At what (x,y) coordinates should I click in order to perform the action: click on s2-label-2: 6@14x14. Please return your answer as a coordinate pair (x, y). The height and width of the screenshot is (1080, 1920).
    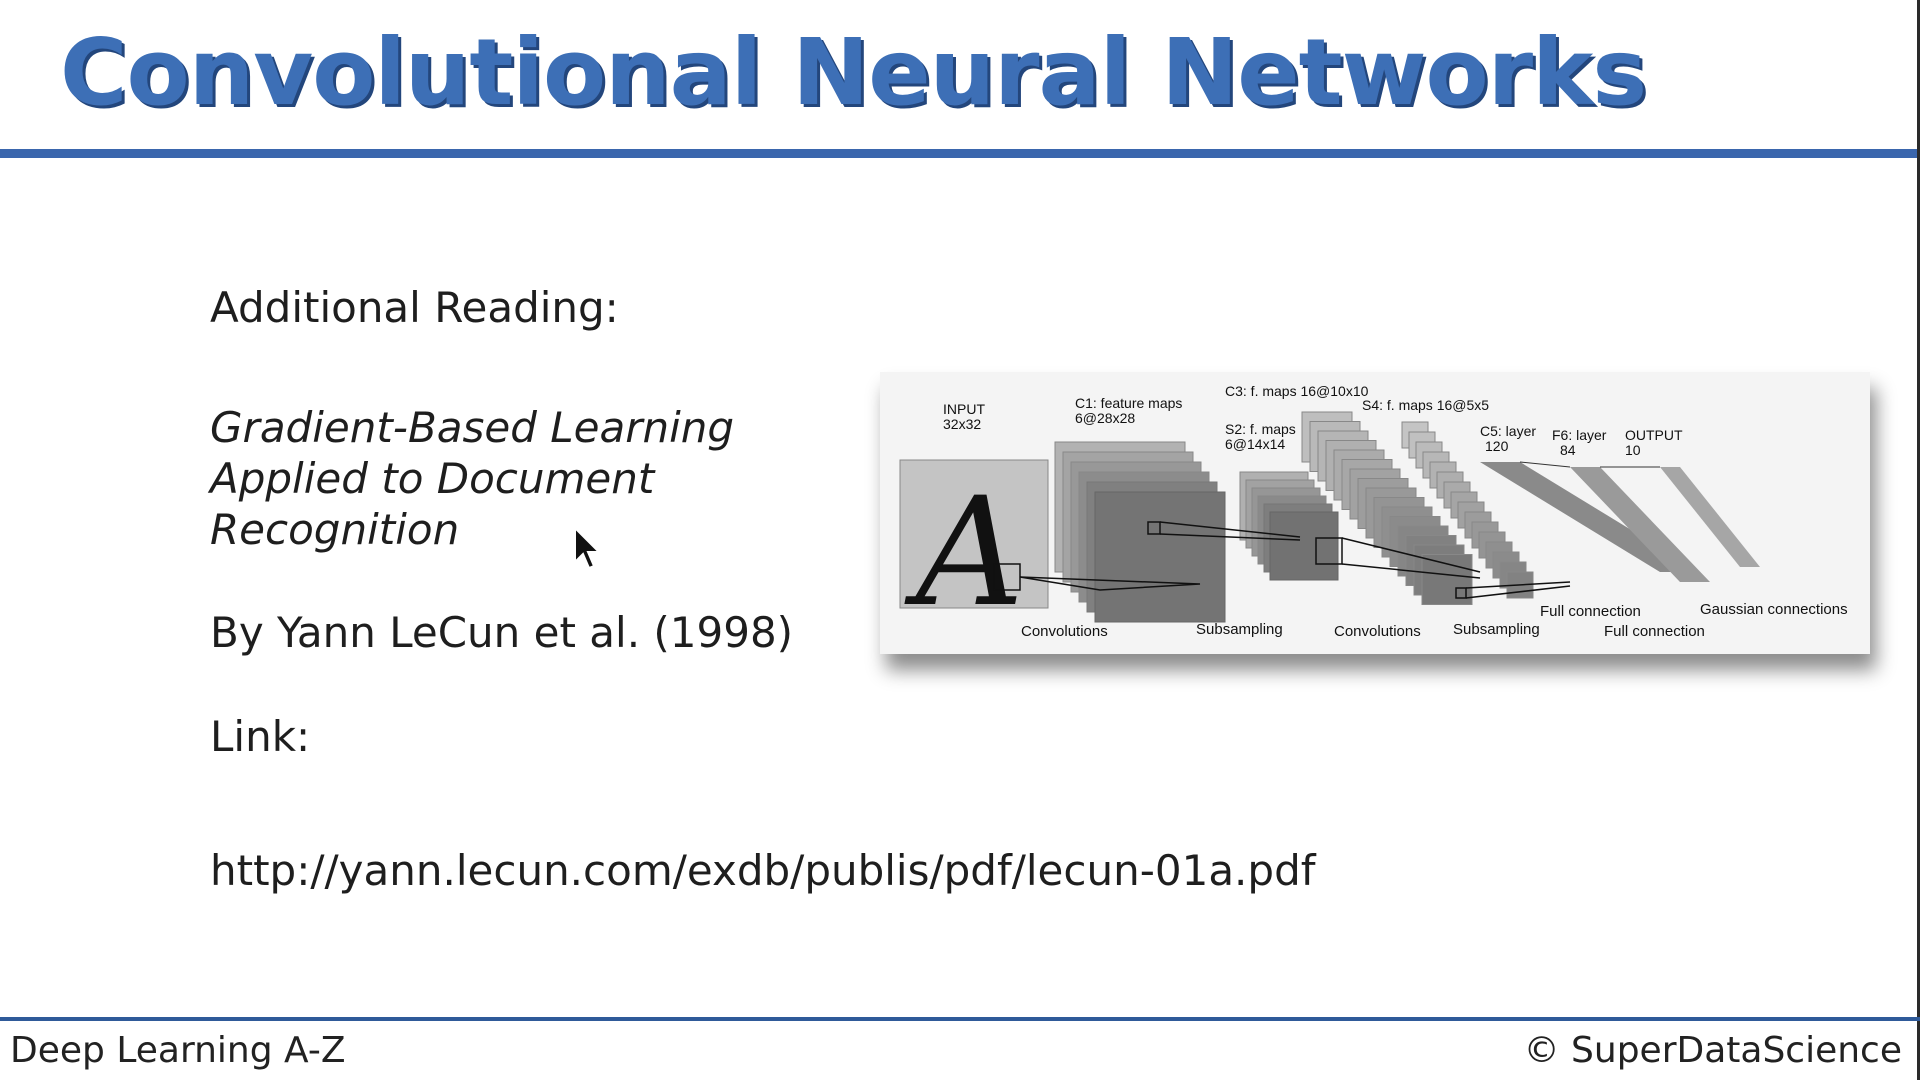
    Looking at the image, I should click on (1255, 444).